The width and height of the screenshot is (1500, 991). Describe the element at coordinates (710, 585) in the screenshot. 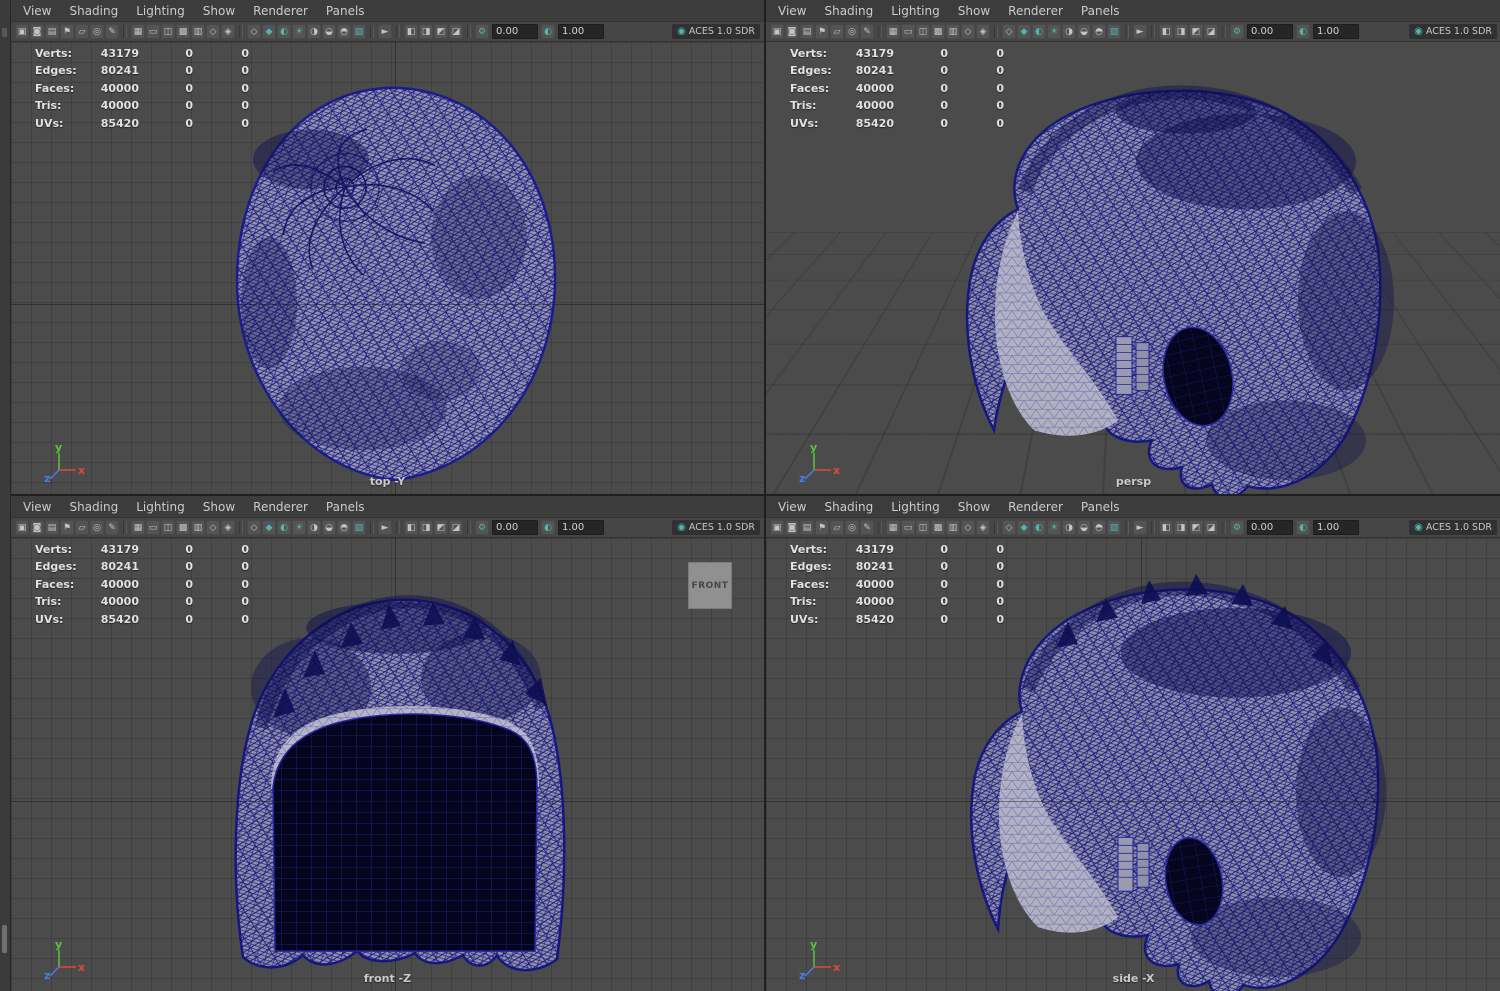

I see `image-plane-badge: FRONT` at that location.